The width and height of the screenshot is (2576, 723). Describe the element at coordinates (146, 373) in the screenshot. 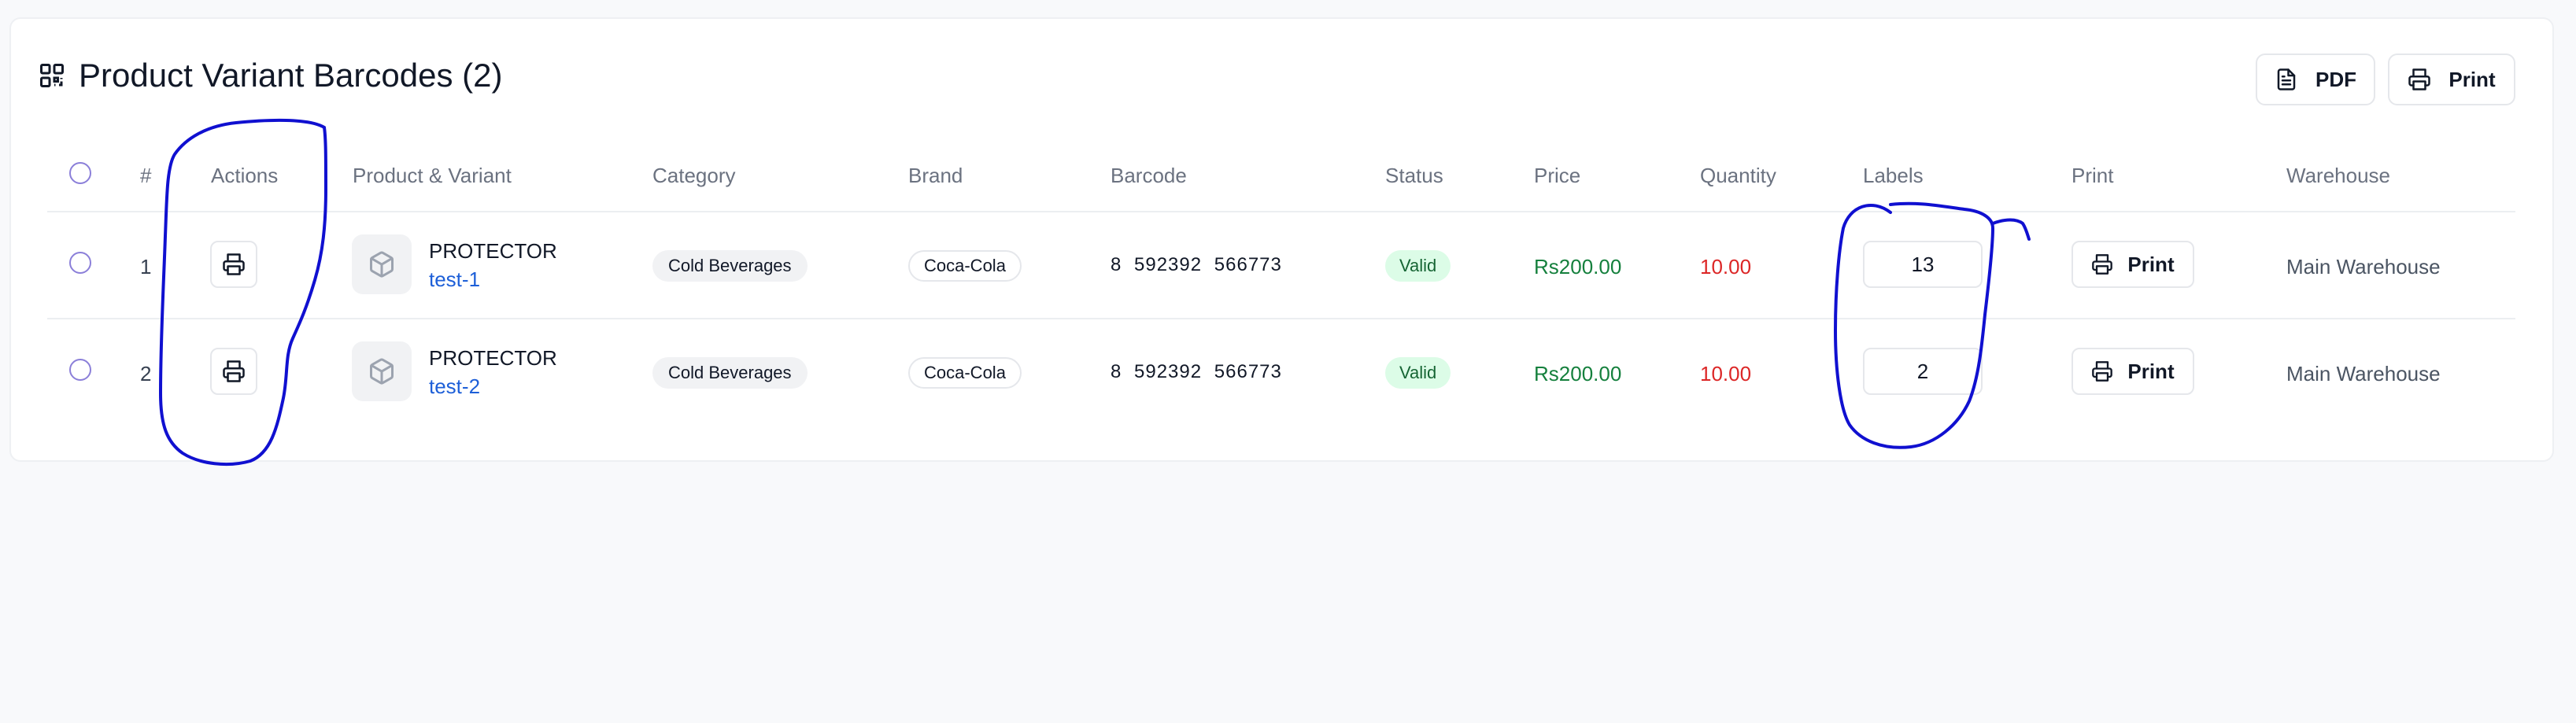

I see `row-index: 2` at that location.